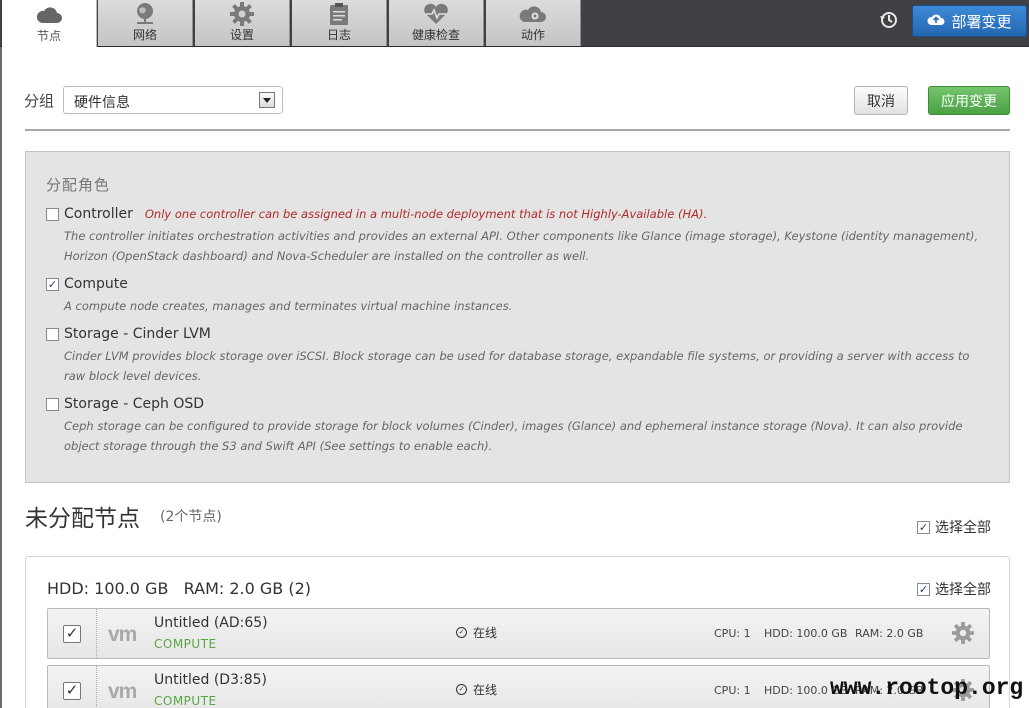 Image resolution: width=1029 pixels, height=708 pixels. I want to click on tab-nodes: 节点, so click(49, 23).